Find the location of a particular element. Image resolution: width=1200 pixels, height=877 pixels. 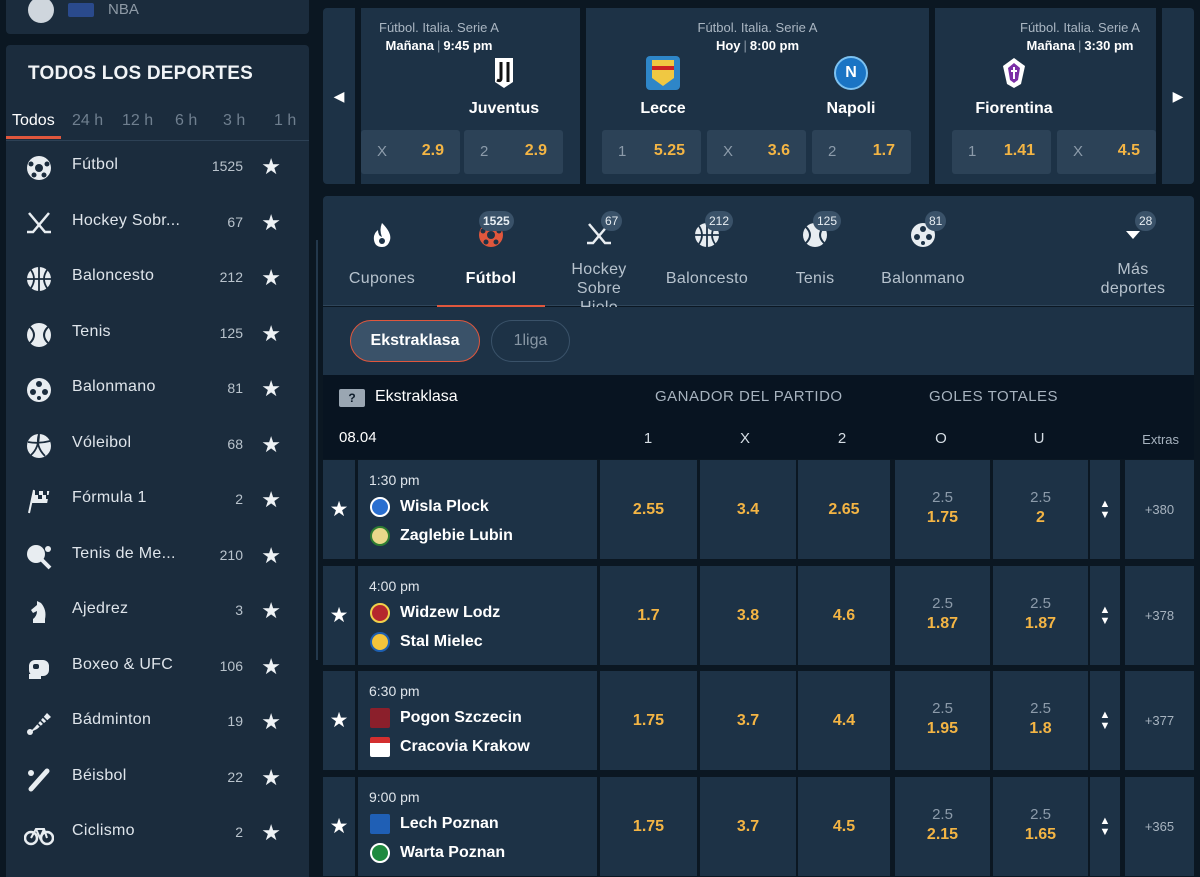

sidebar-item-tenis: Tenis 125 ★ is located at coordinates (157, 334).